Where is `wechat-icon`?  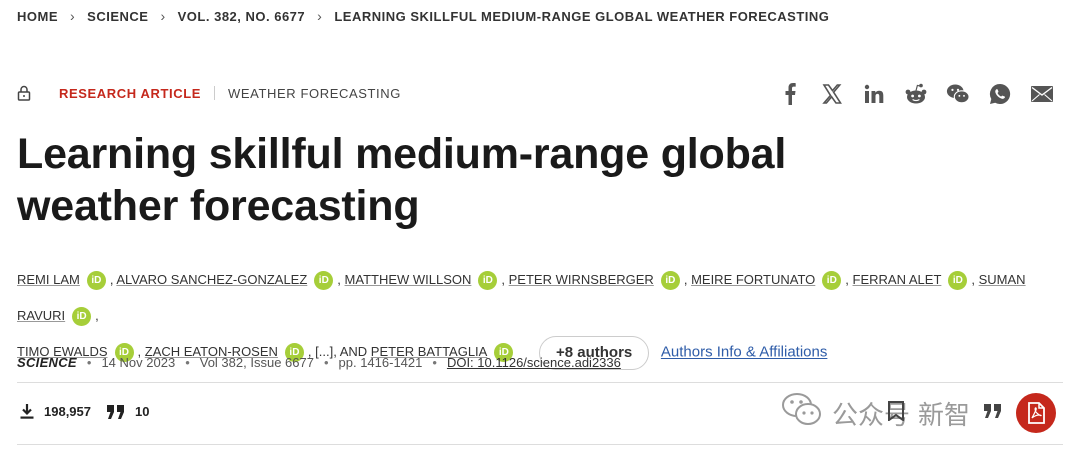 wechat-icon is located at coordinates (958, 94).